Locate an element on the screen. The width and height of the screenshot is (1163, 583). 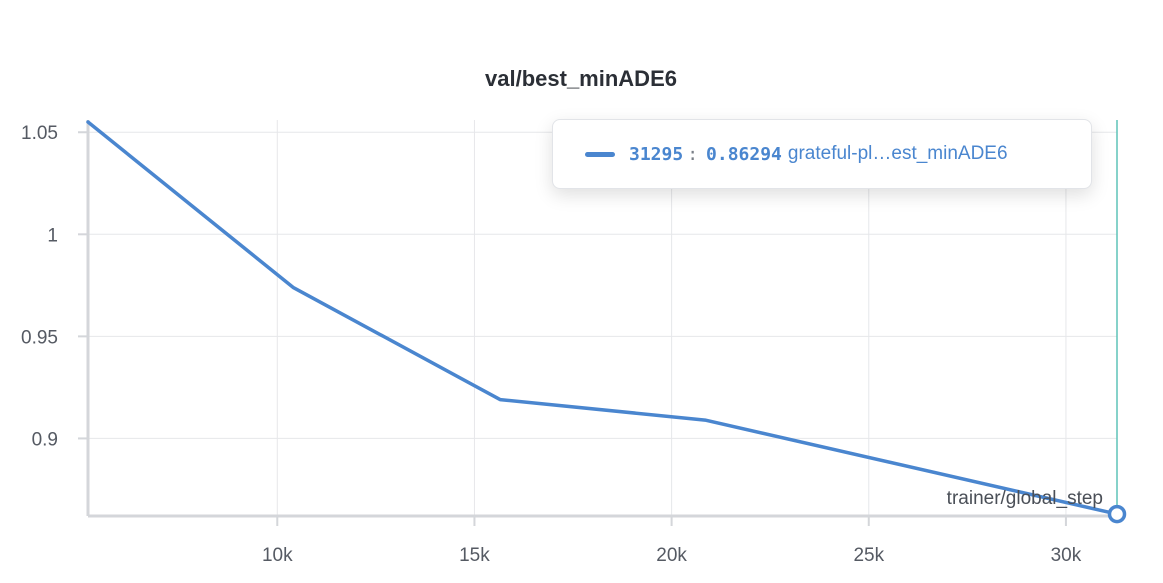
tooltip-step: 31295 is located at coordinates (656, 154).